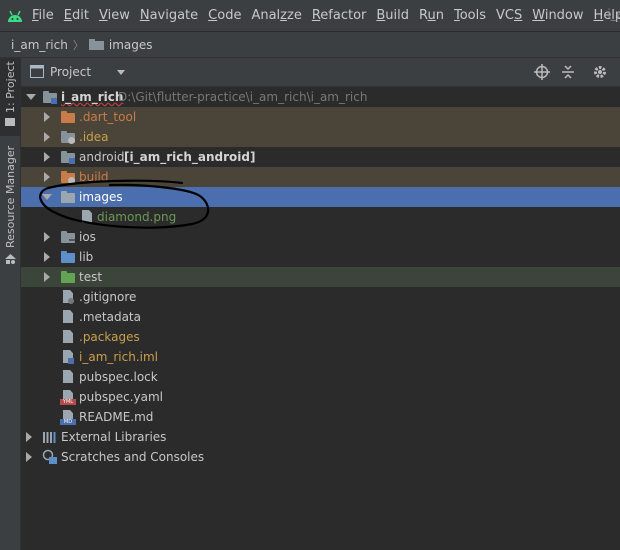  Describe the element at coordinates (320, 277) in the screenshot. I see `tree-item-test: test` at that location.